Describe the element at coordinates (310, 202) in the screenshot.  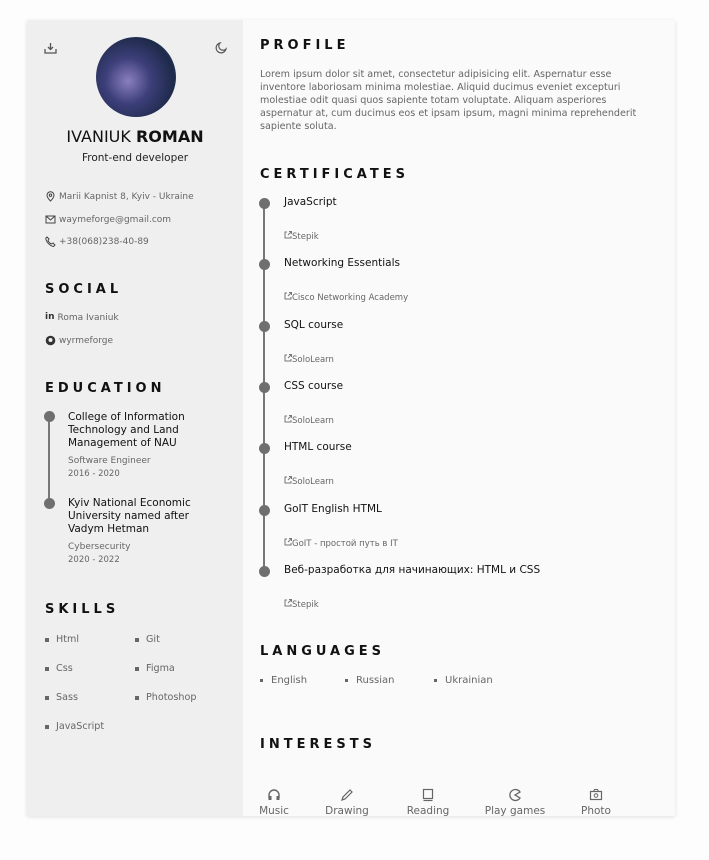
I see `certificate-name: JavaScript` at that location.